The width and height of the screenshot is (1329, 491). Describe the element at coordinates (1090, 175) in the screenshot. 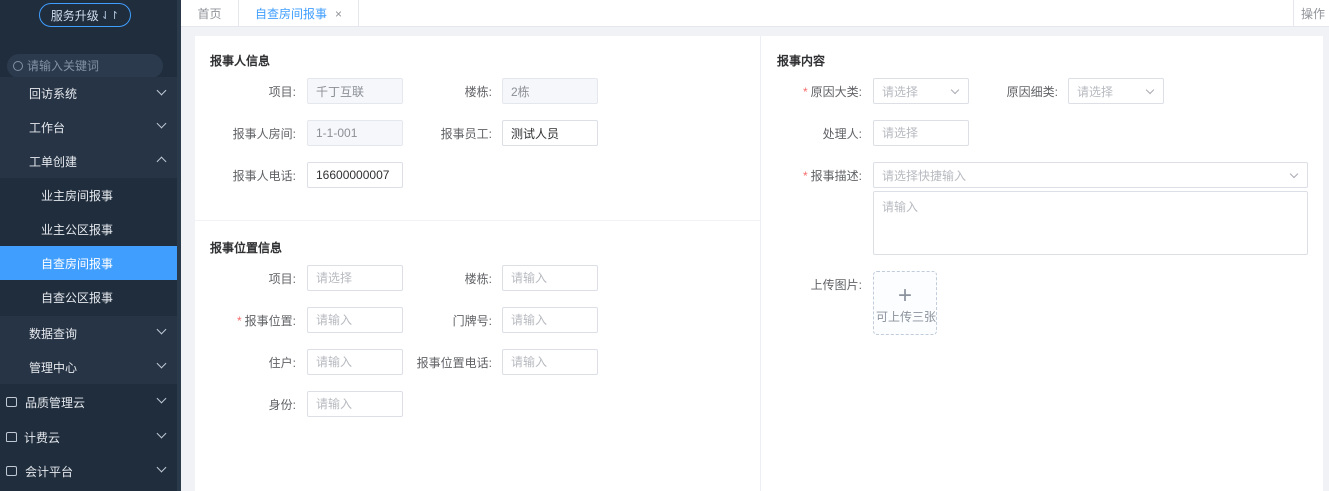

I see `description-quick-select: 请选择快捷输入` at that location.